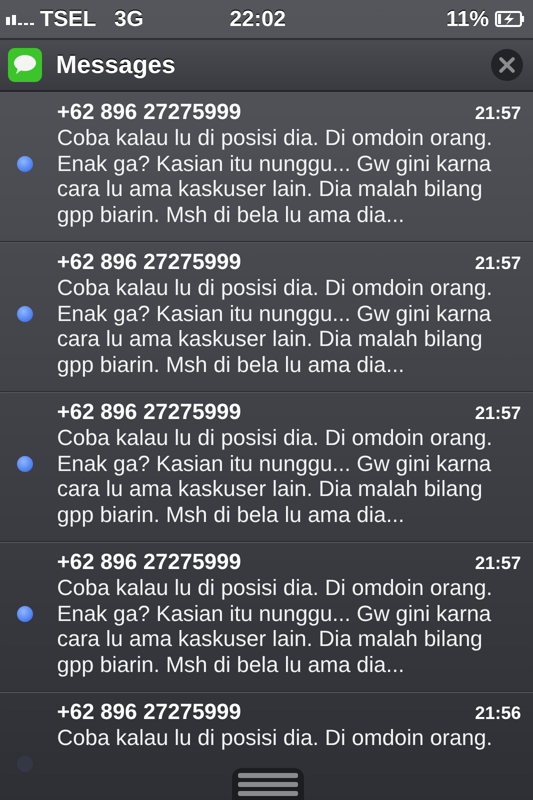 The width and height of the screenshot is (533, 800). Describe the element at coordinates (25, 65) in the screenshot. I see `messages-app-icon` at that location.